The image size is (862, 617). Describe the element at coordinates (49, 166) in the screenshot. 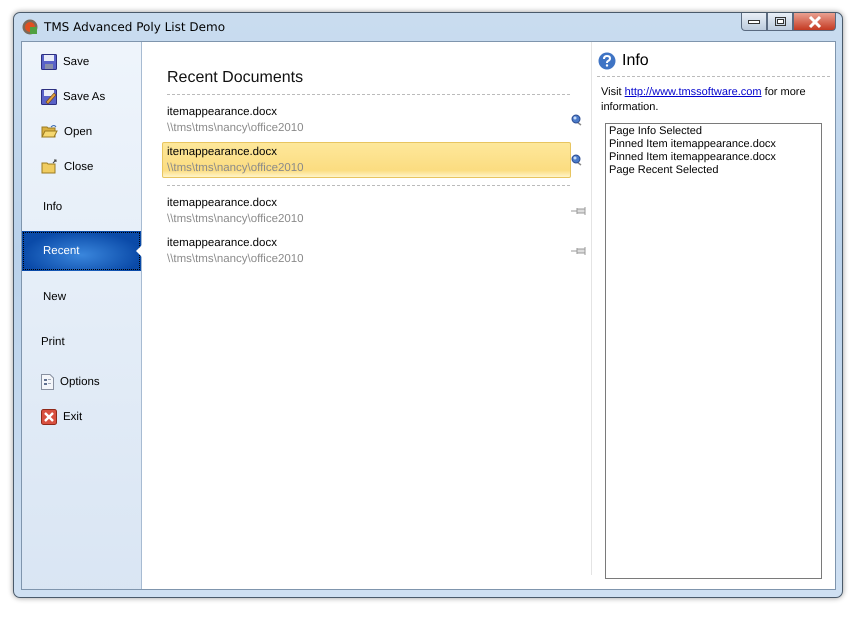

I see `folder-icon` at that location.